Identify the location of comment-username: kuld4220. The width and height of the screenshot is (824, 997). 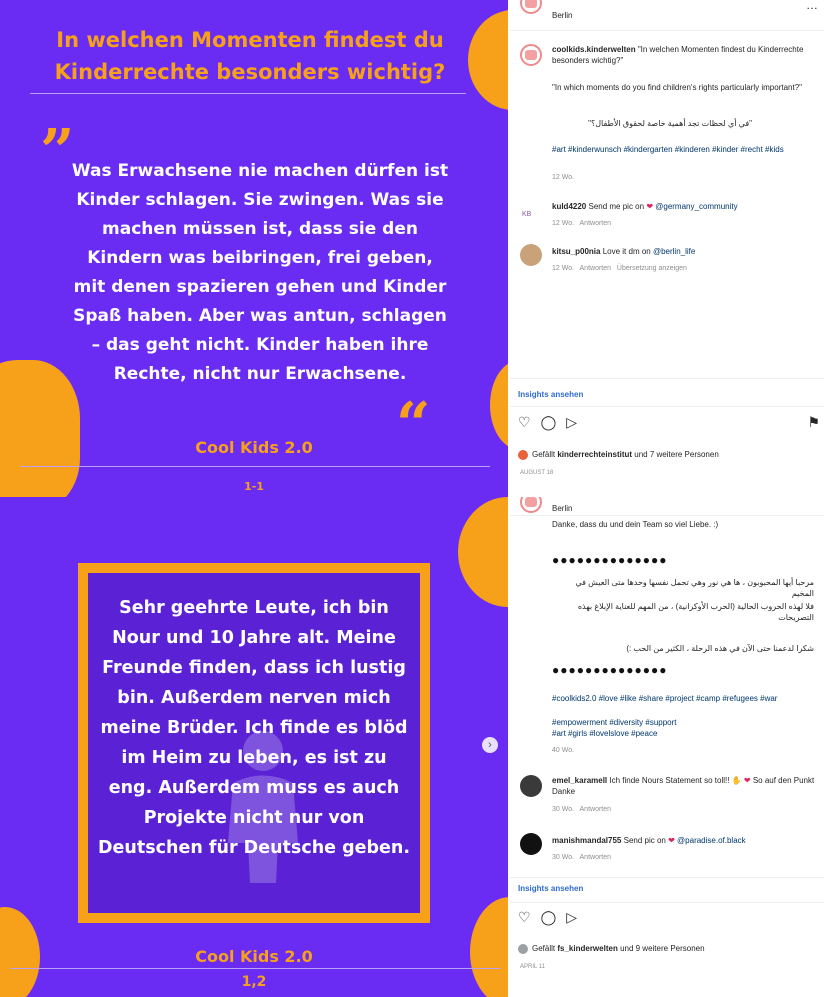
(569, 206).